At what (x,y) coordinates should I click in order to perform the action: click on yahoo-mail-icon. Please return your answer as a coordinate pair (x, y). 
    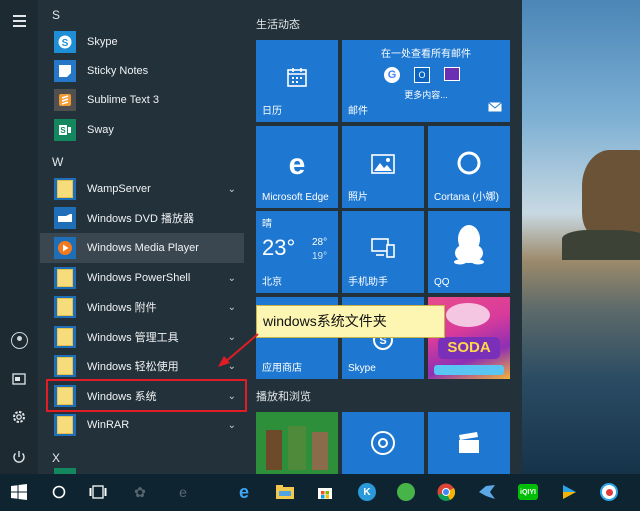
    Looking at the image, I should click on (452, 74).